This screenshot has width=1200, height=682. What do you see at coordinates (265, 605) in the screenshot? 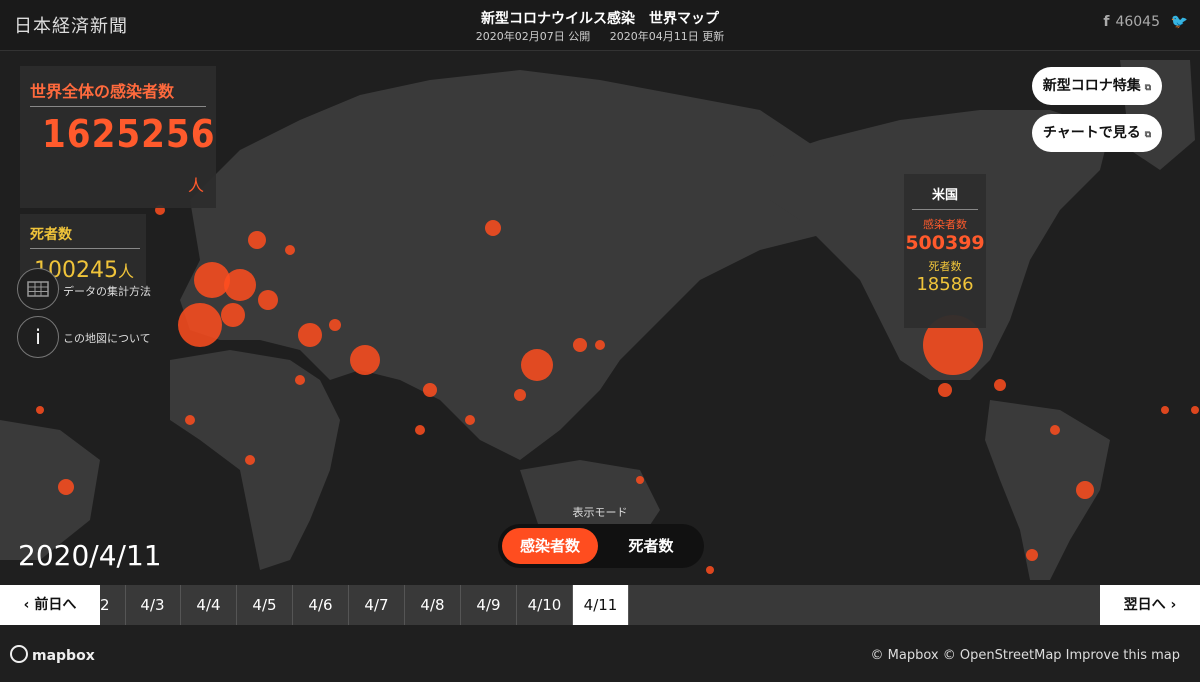
I see `date-tick: 4/5` at bounding box center [265, 605].